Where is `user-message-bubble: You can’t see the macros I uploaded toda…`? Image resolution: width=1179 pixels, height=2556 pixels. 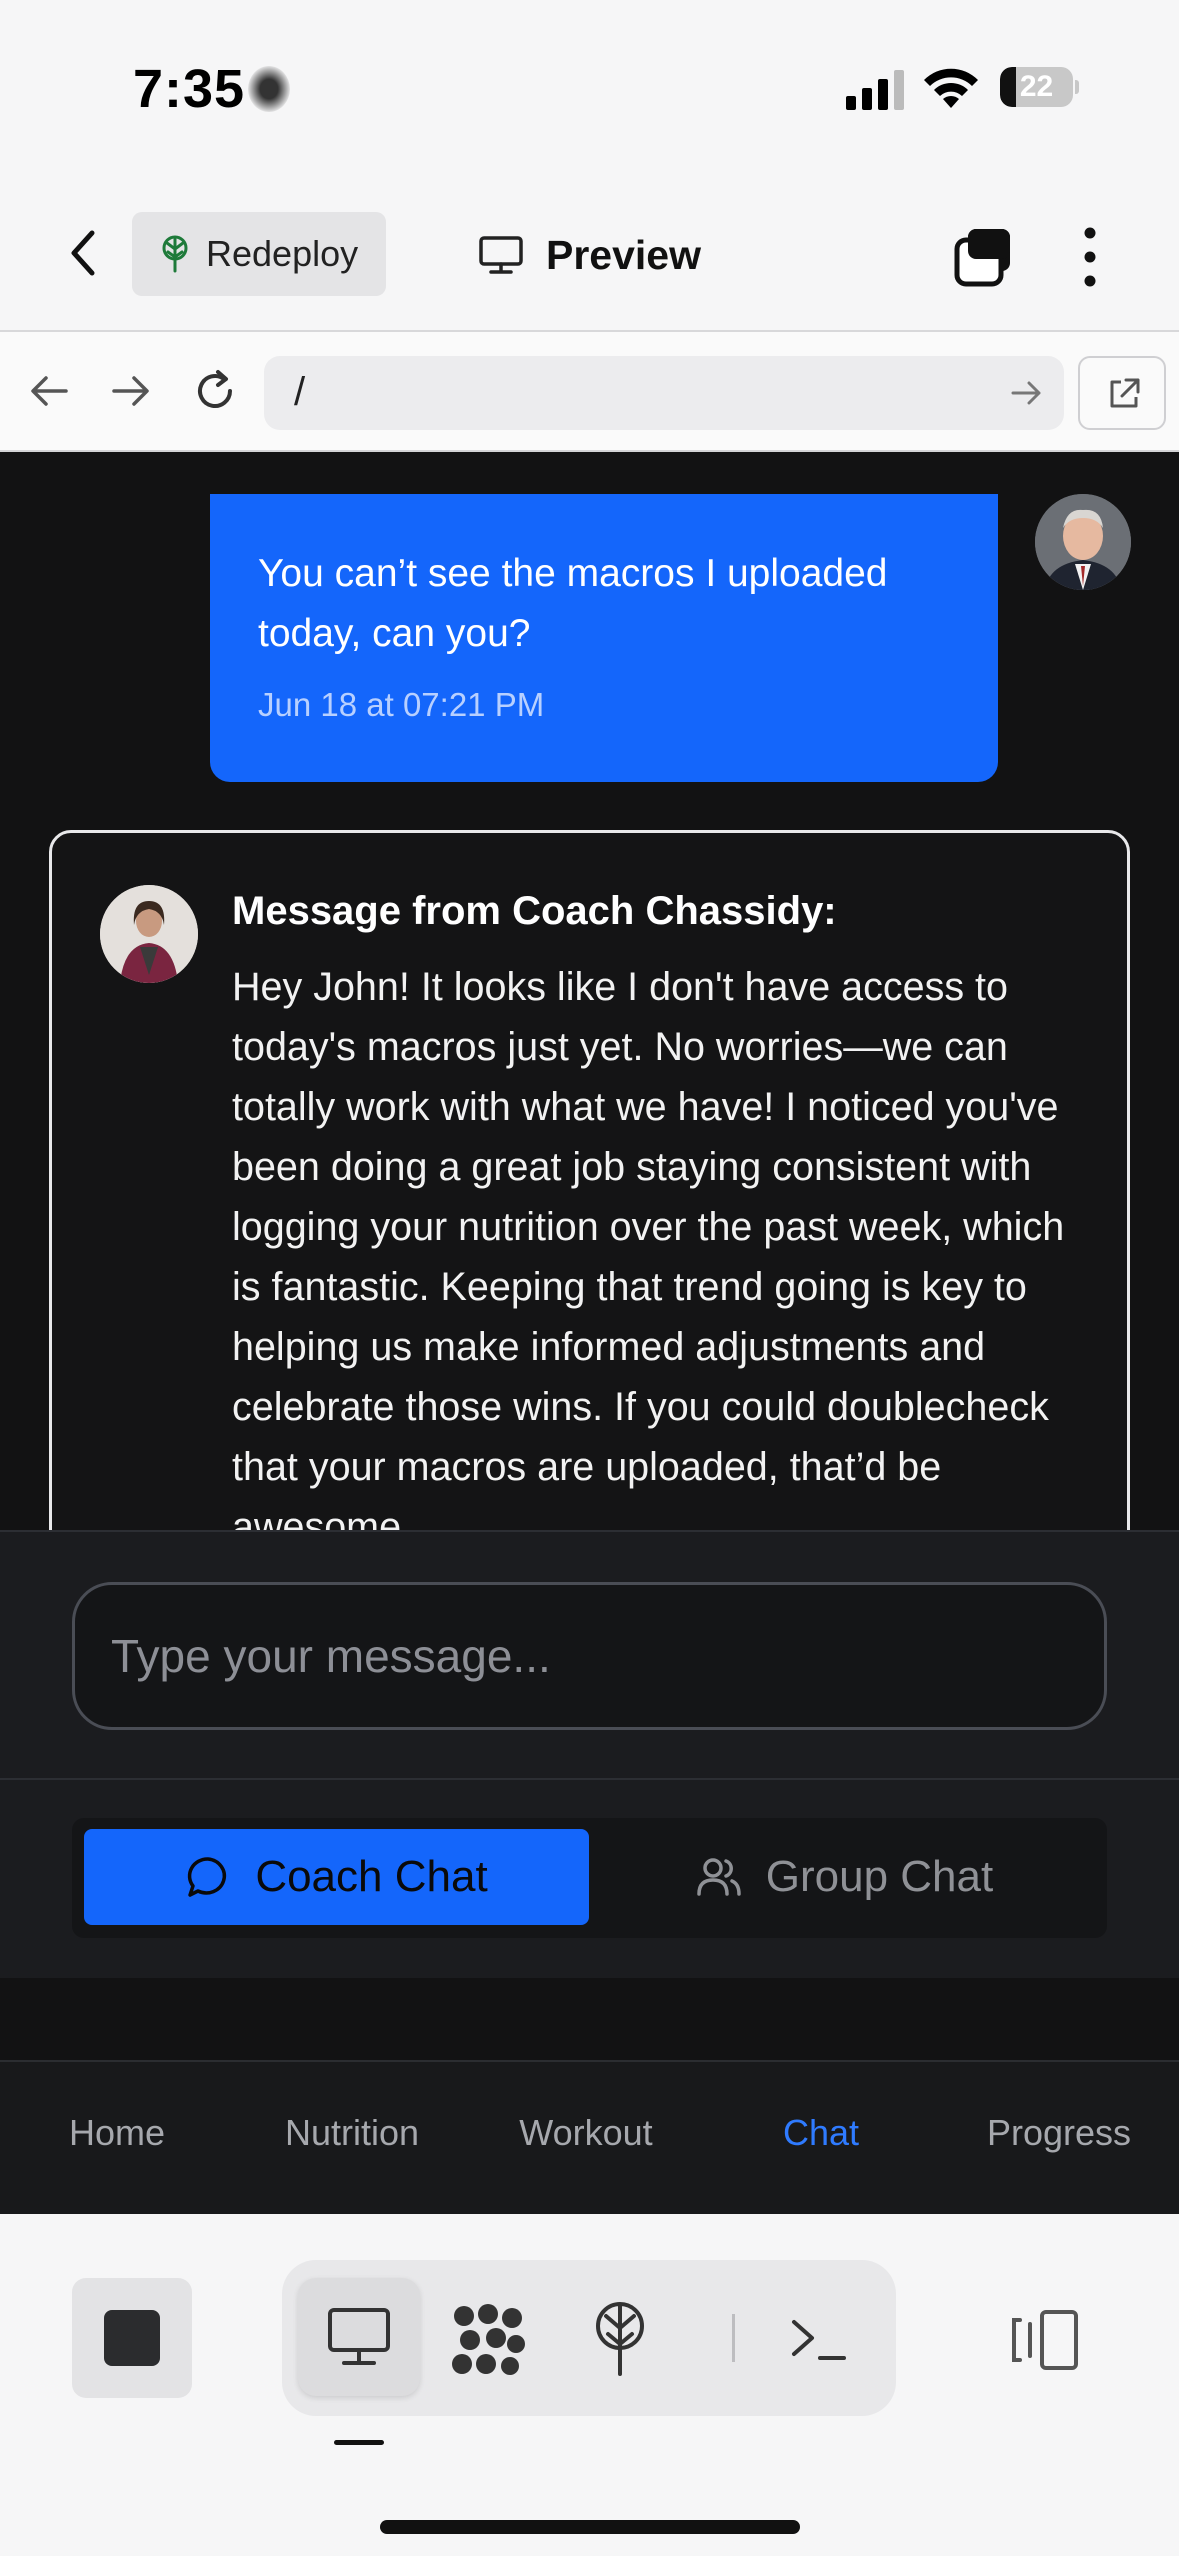 user-message-bubble: You can’t see the macros I uploaded toda… is located at coordinates (604, 638).